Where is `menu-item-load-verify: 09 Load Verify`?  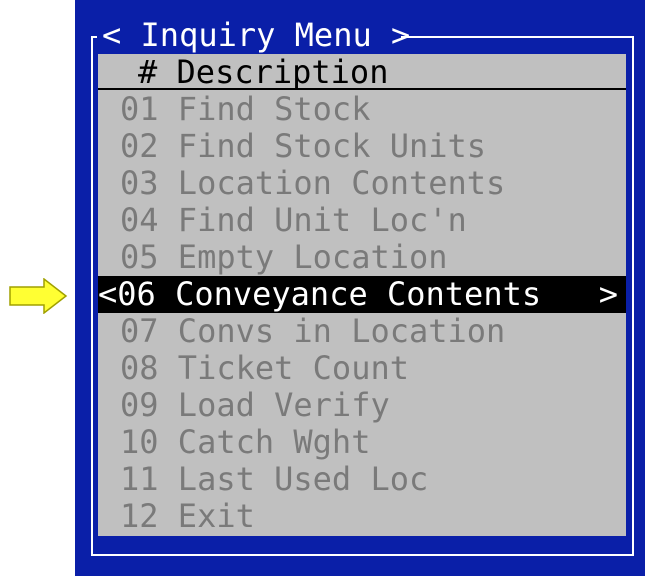 menu-item-load-verify: 09 Load Verify is located at coordinates (362, 405).